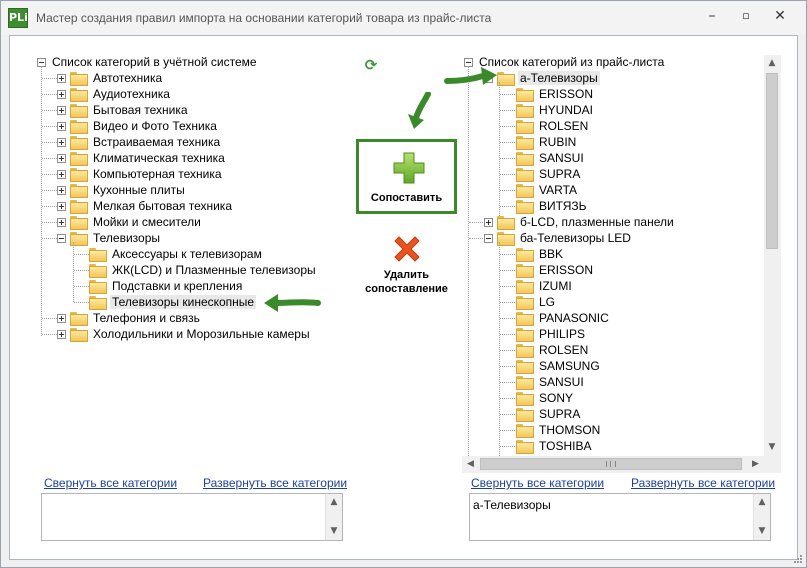 The height and width of the screenshot is (568, 807). I want to click on tree-item-label: PANASONIC, so click(574, 318).